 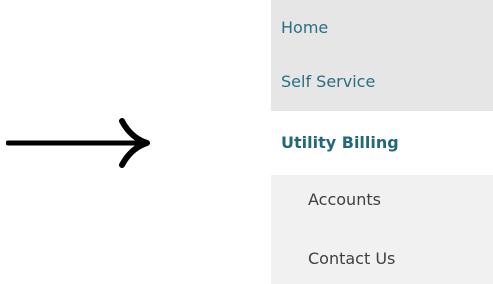 I want to click on nav-item-utility-billing: Utility Billing, so click(x=382, y=143).